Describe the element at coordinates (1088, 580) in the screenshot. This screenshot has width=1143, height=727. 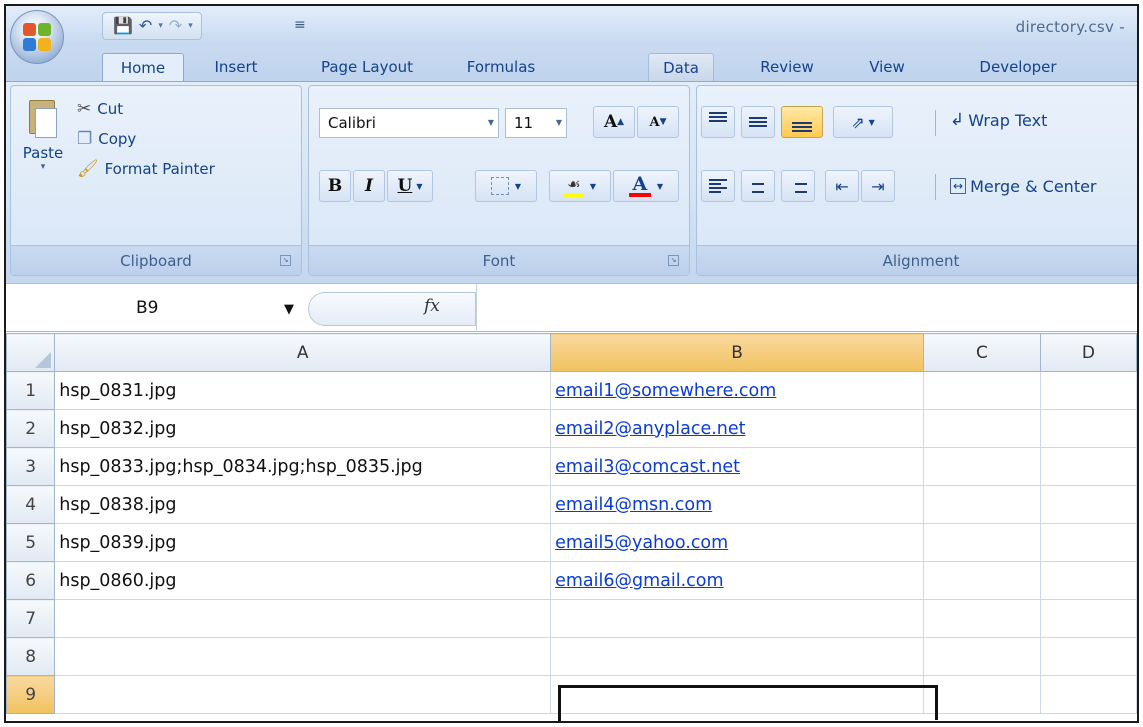
I see `cell-d6` at that location.